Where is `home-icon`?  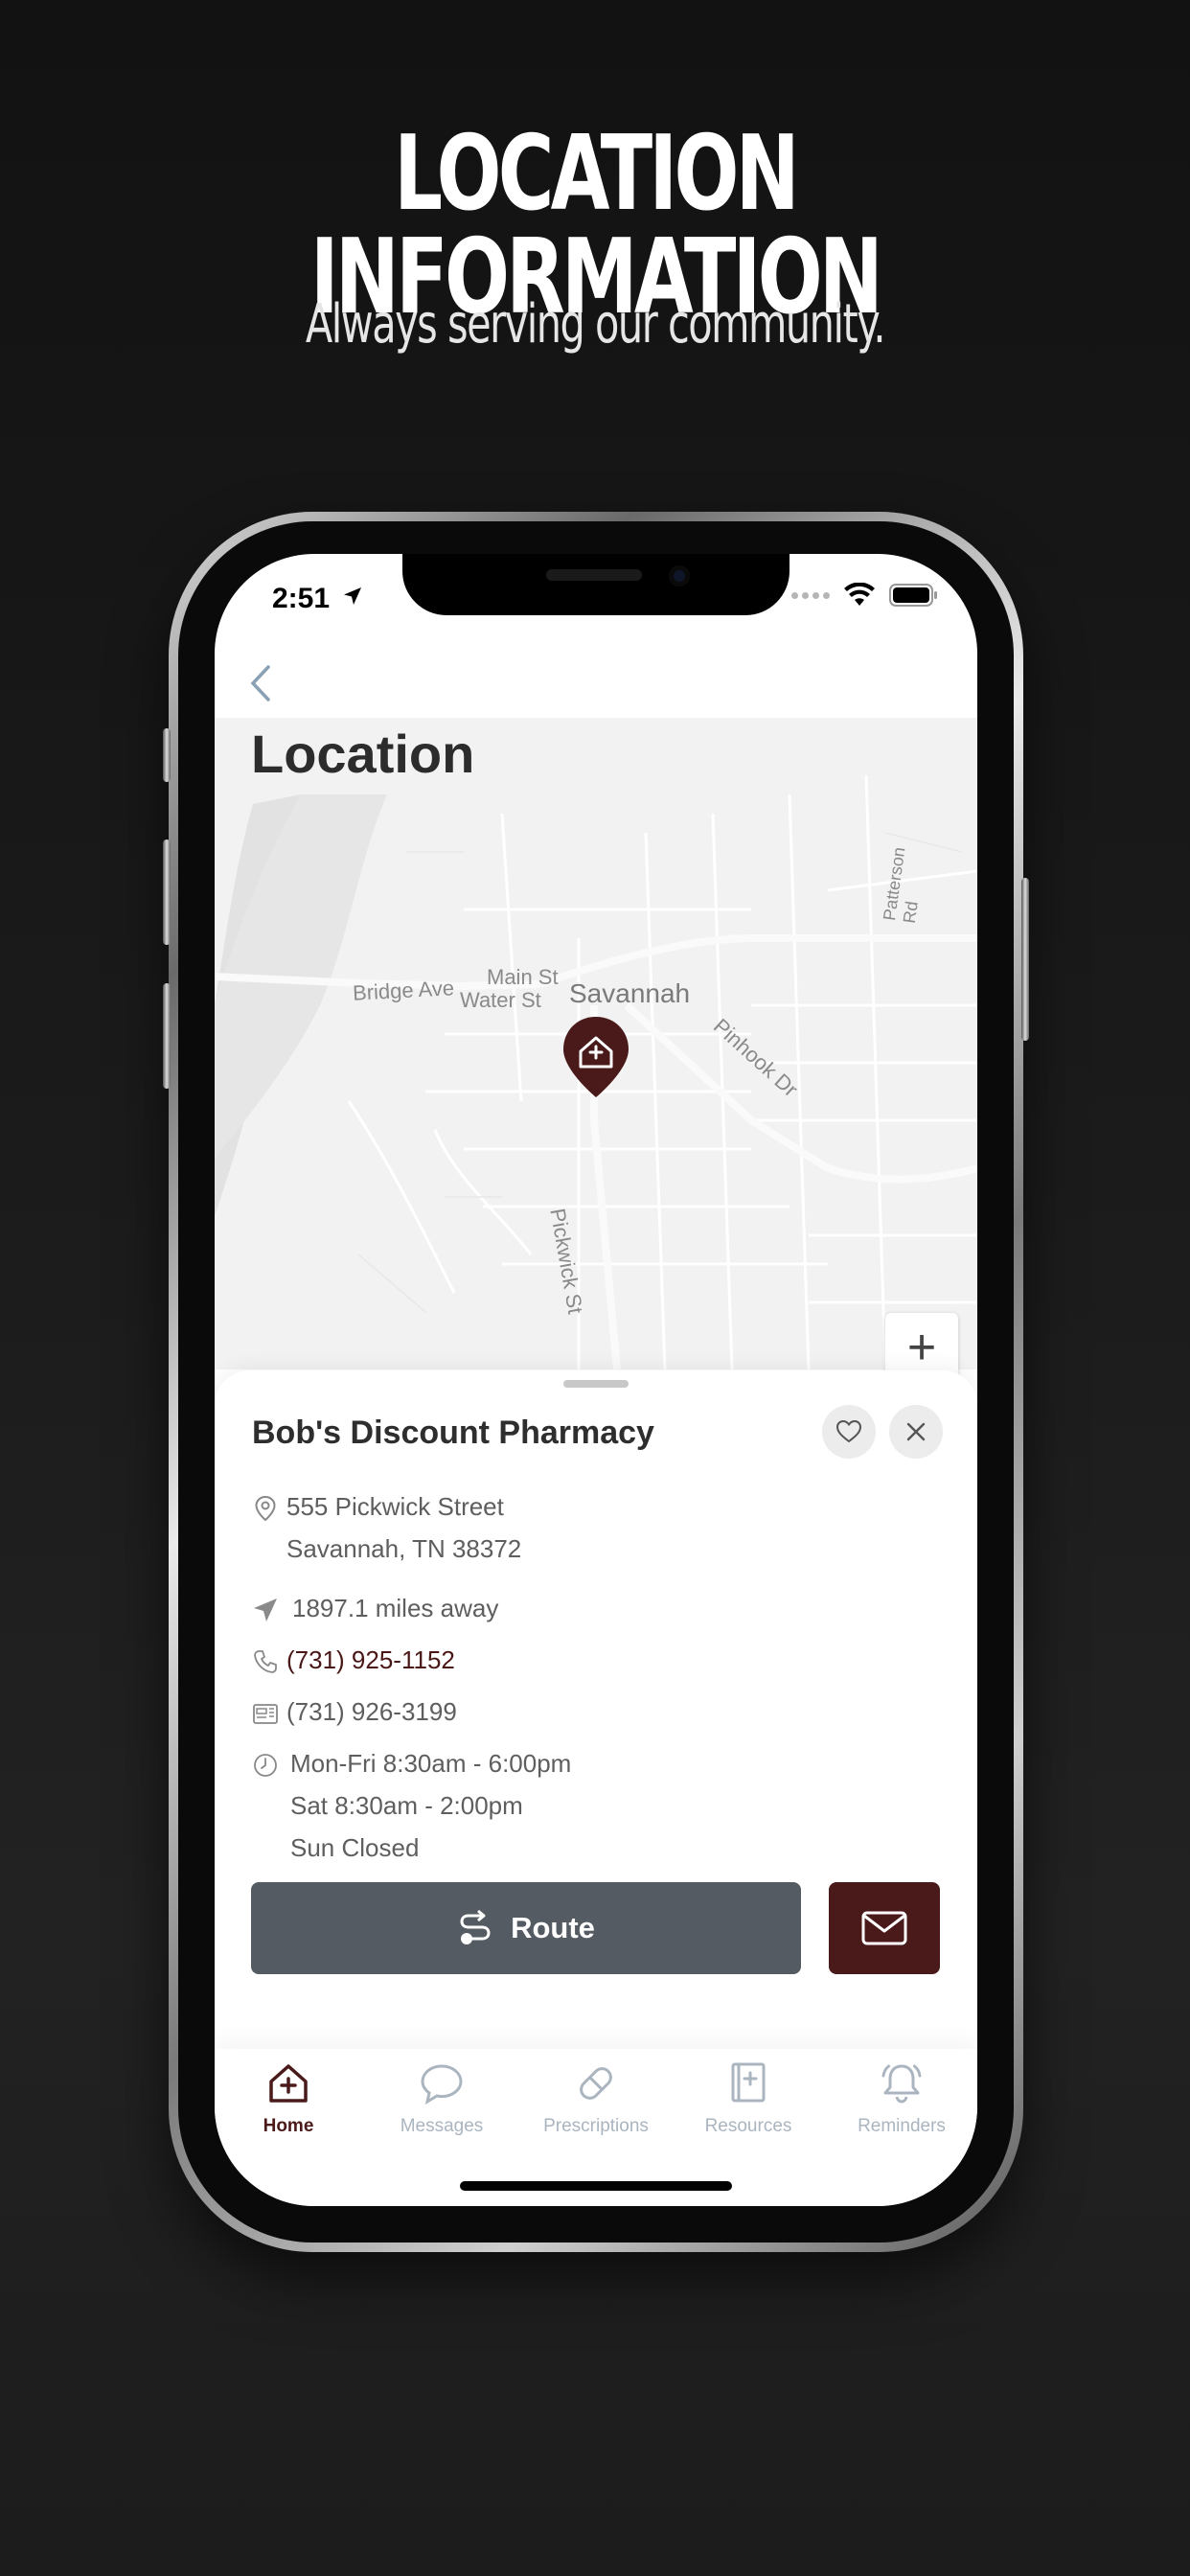 home-icon is located at coordinates (288, 2083).